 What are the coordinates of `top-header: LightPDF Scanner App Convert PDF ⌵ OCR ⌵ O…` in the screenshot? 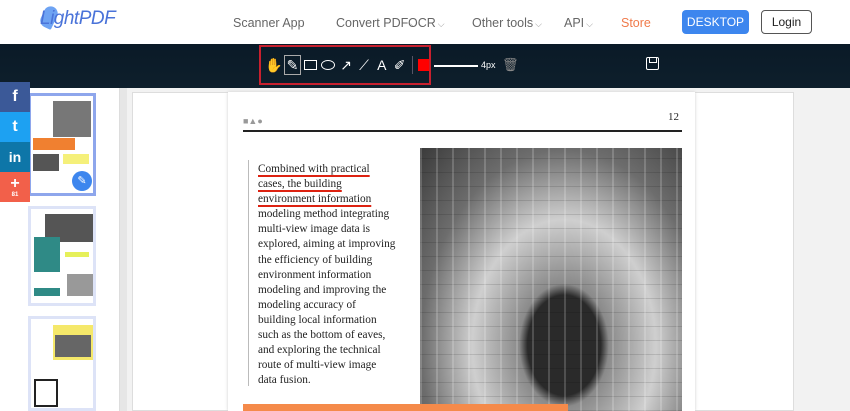 It's located at (425, 22).